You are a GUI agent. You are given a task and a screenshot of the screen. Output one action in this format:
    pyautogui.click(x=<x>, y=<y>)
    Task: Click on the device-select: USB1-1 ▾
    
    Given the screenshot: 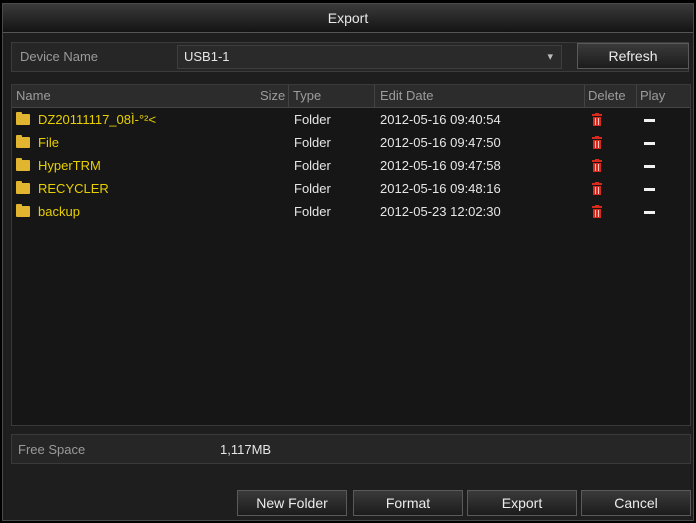 What is the action you would take?
    pyautogui.click(x=369, y=57)
    